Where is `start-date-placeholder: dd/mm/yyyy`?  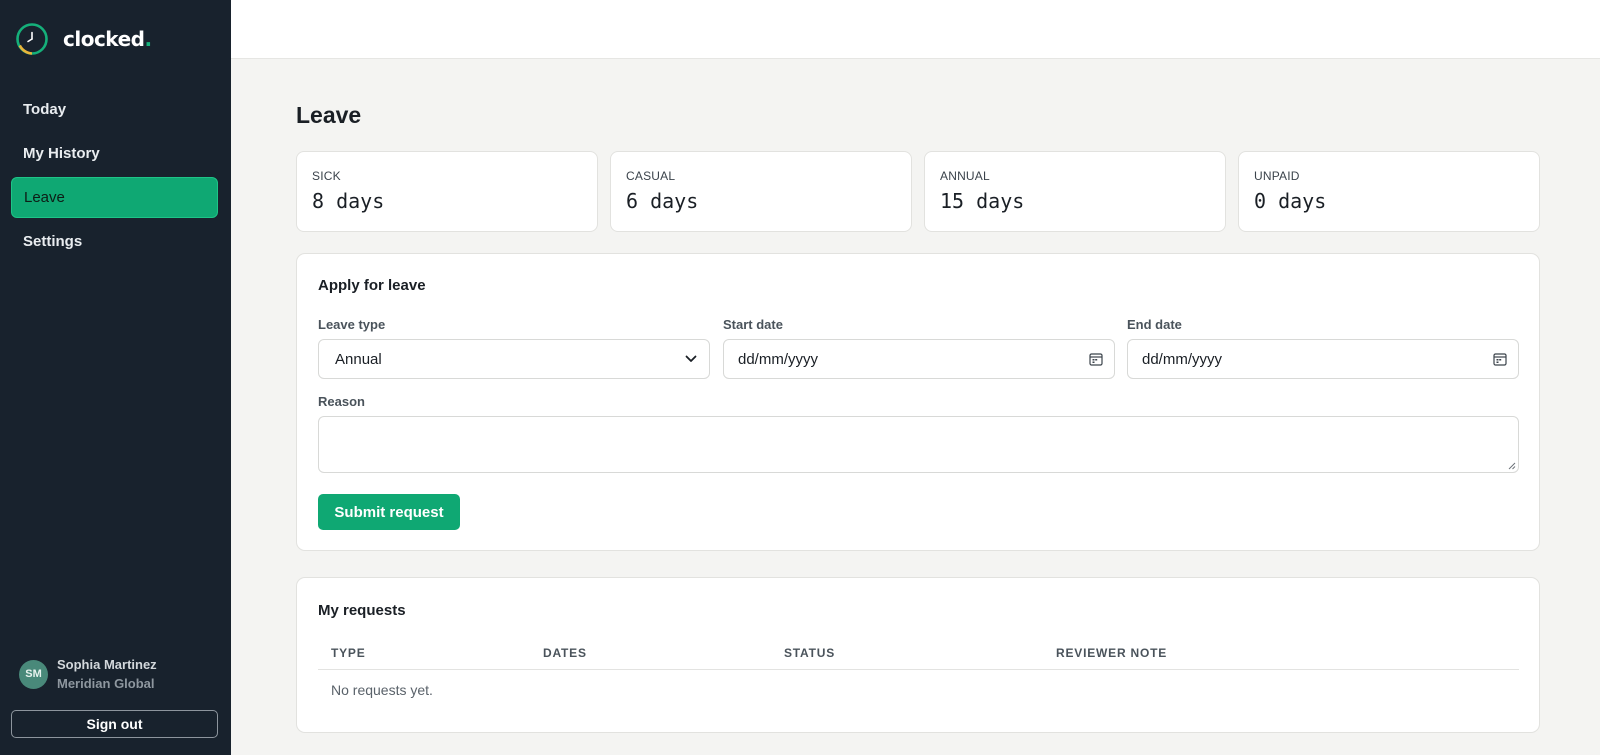 start-date-placeholder: dd/mm/yyyy is located at coordinates (778, 359).